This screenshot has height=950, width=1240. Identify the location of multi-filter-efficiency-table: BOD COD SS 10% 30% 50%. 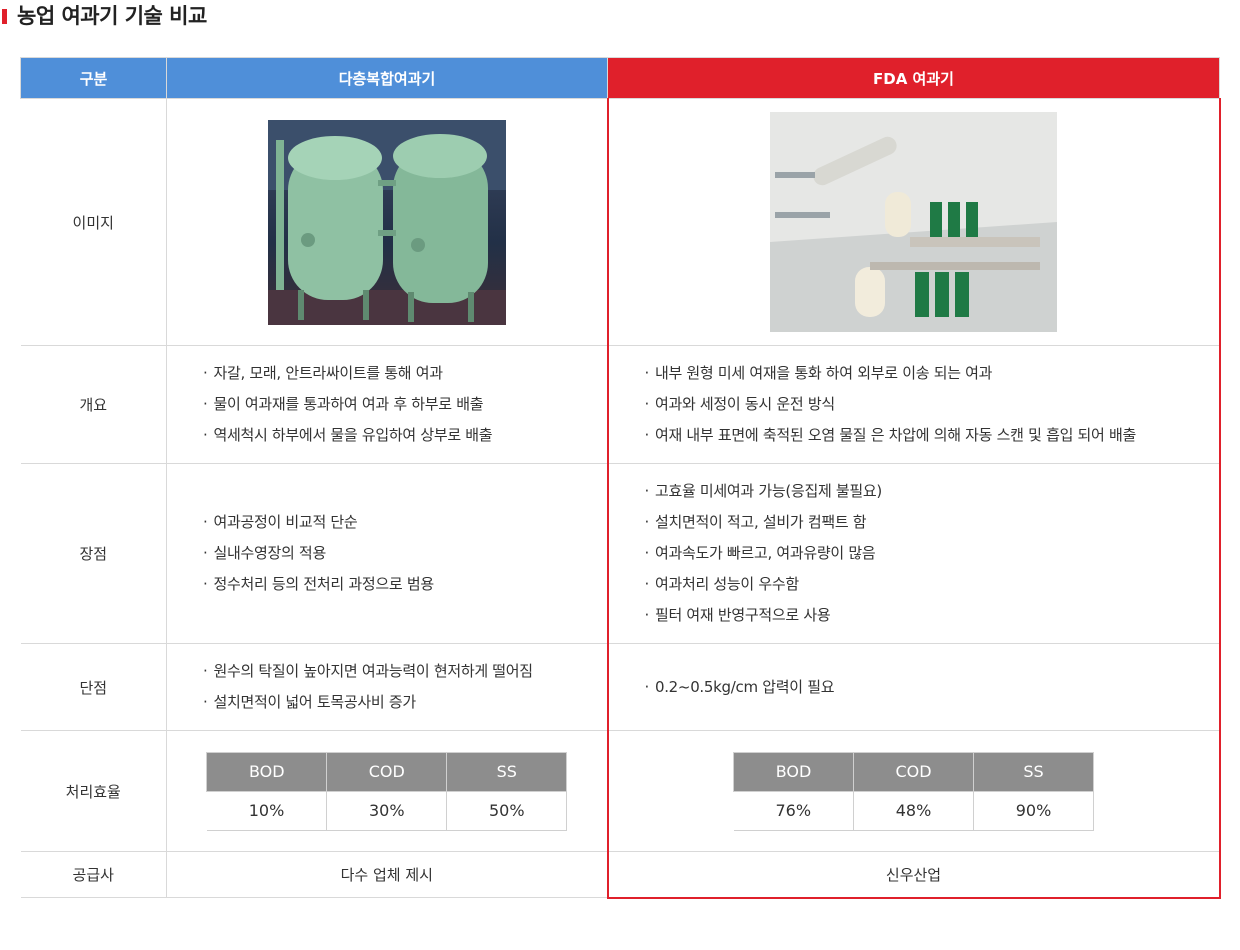
(387, 791).